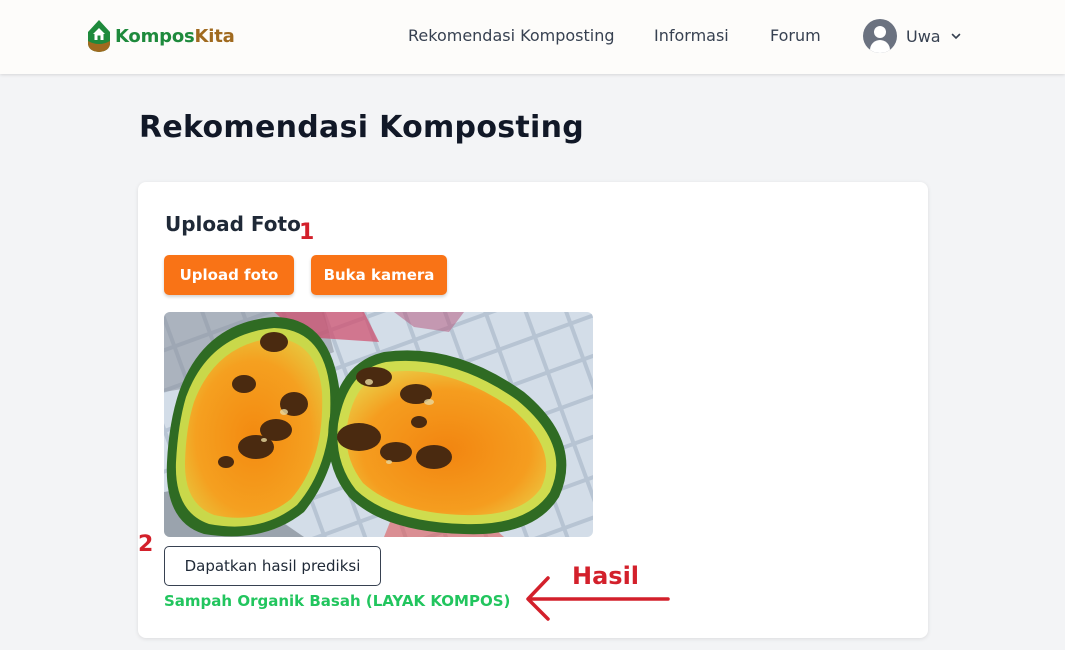  What do you see at coordinates (880, 36) in the screenshot?
I see `user-avatar-icon` at bounding box center [880, 36].